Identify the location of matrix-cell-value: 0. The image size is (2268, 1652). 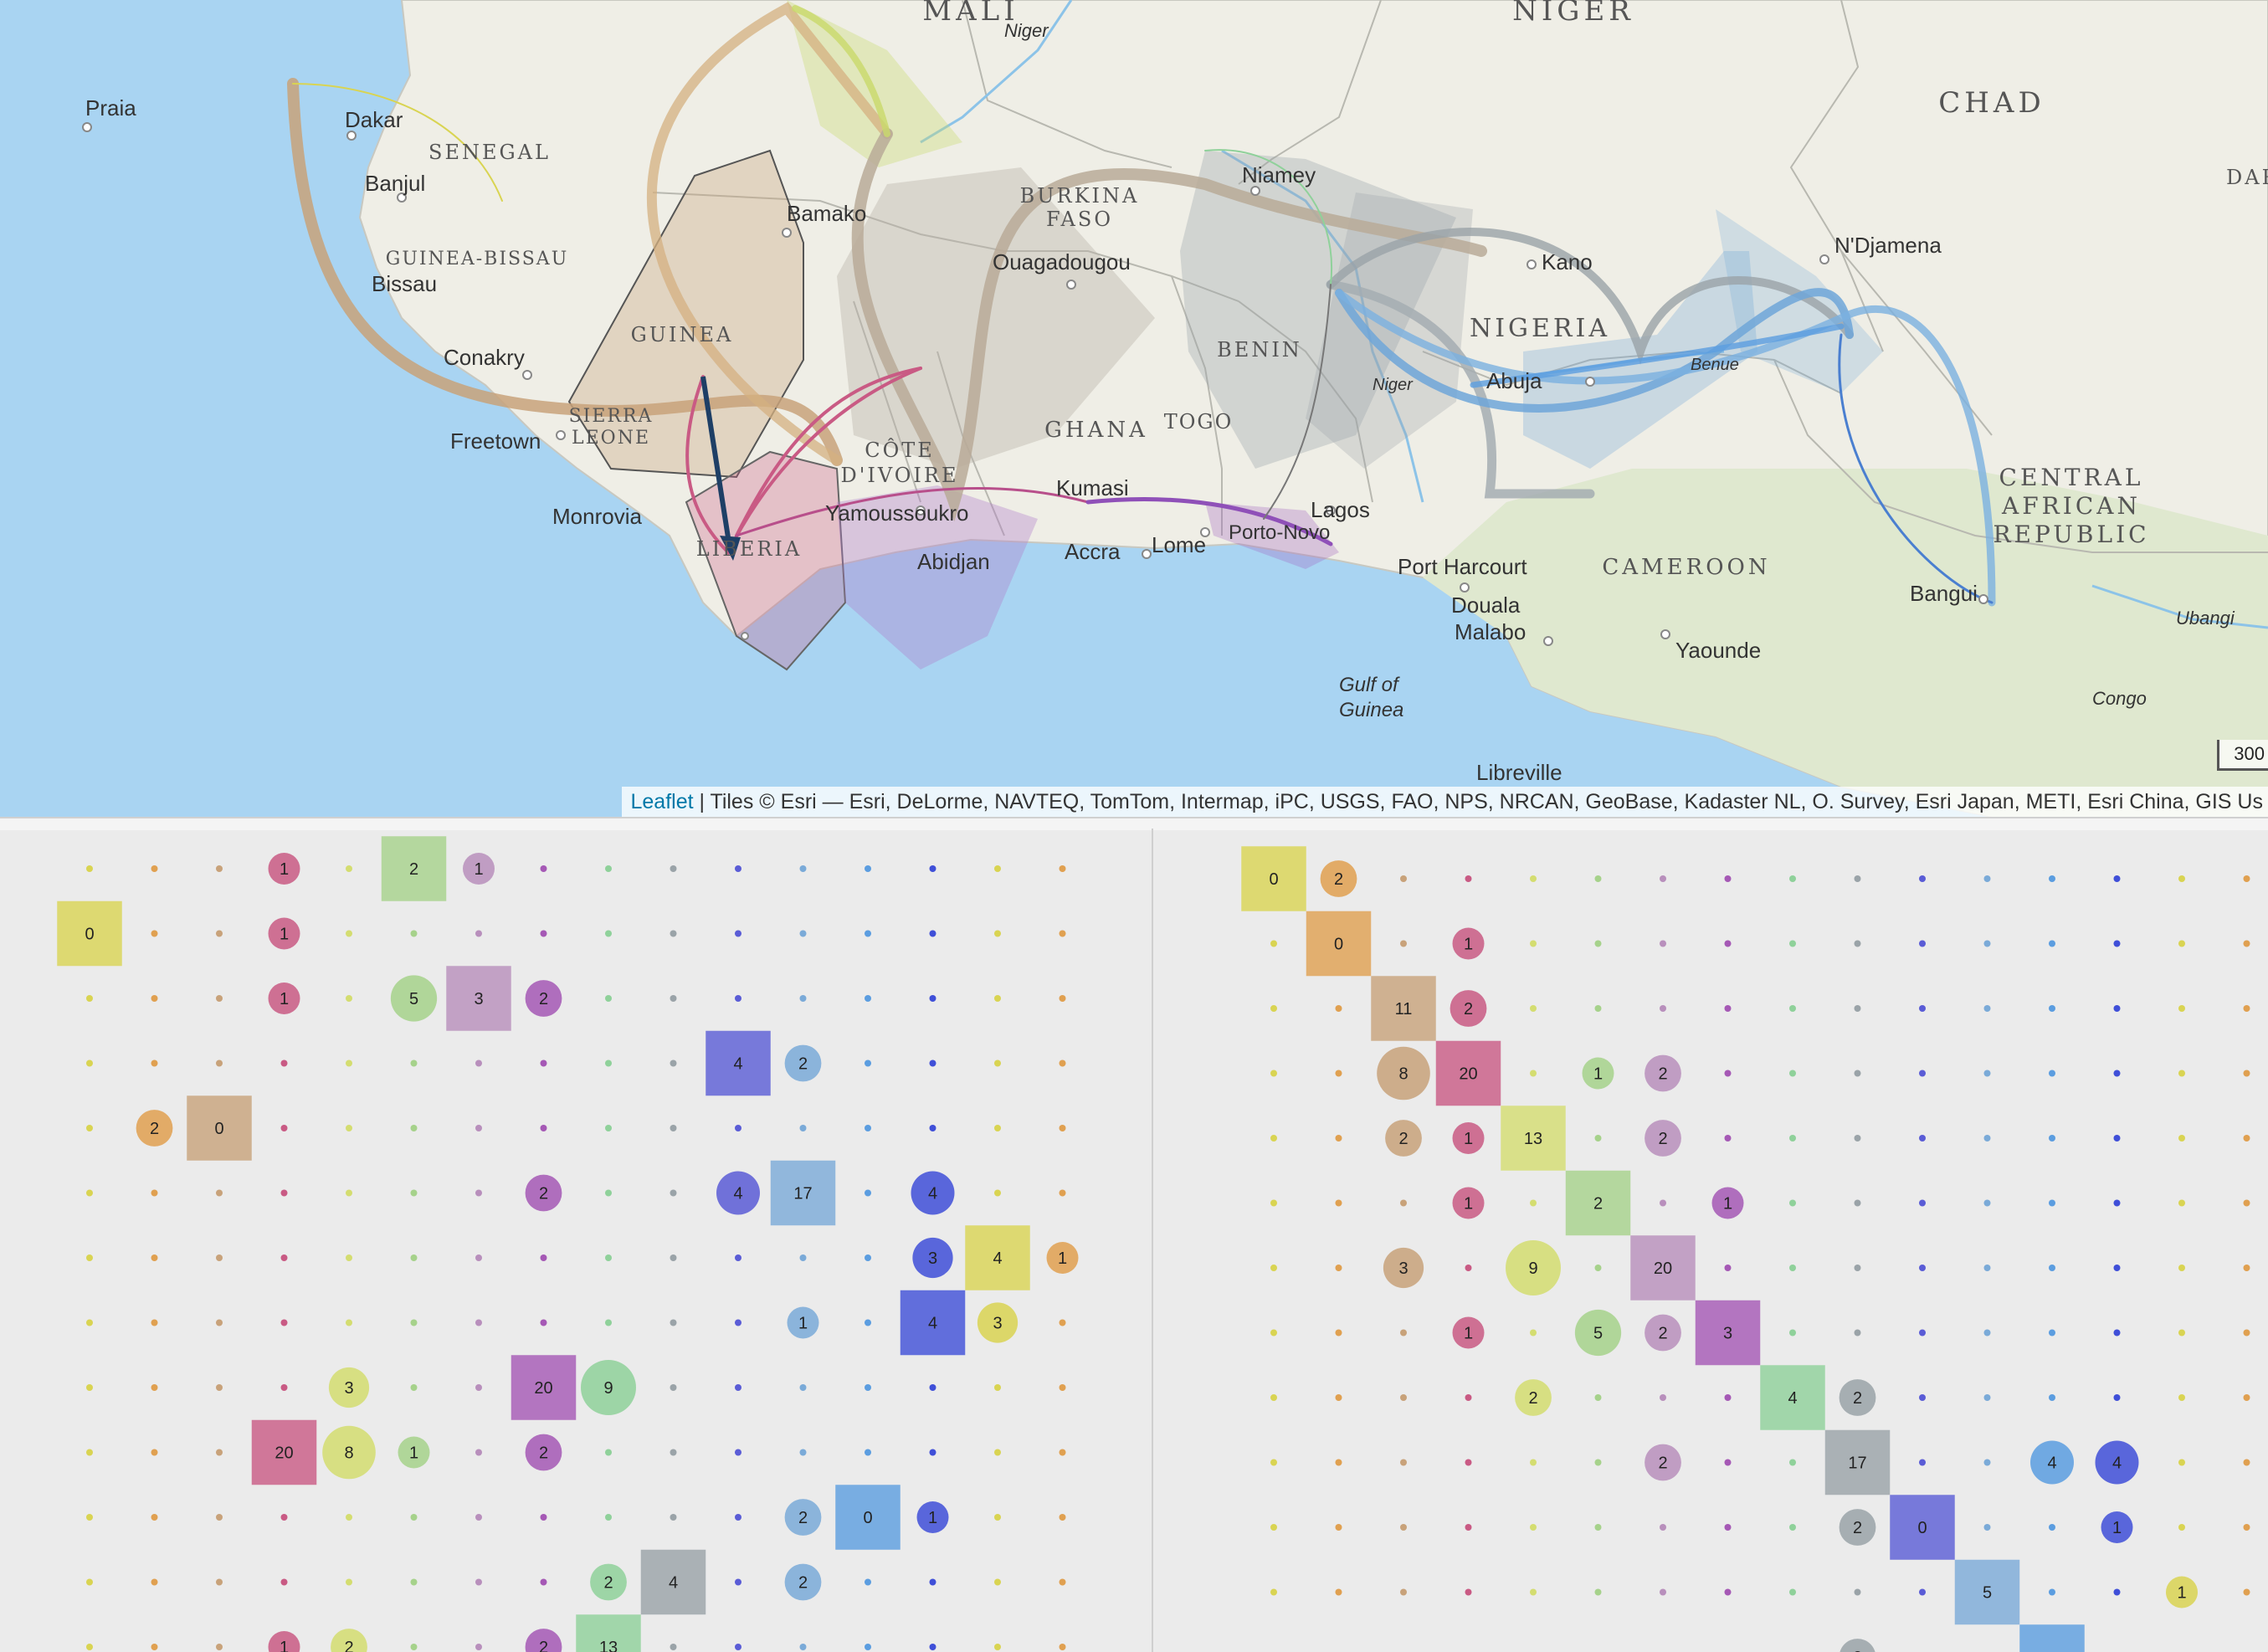
(1338, 945).